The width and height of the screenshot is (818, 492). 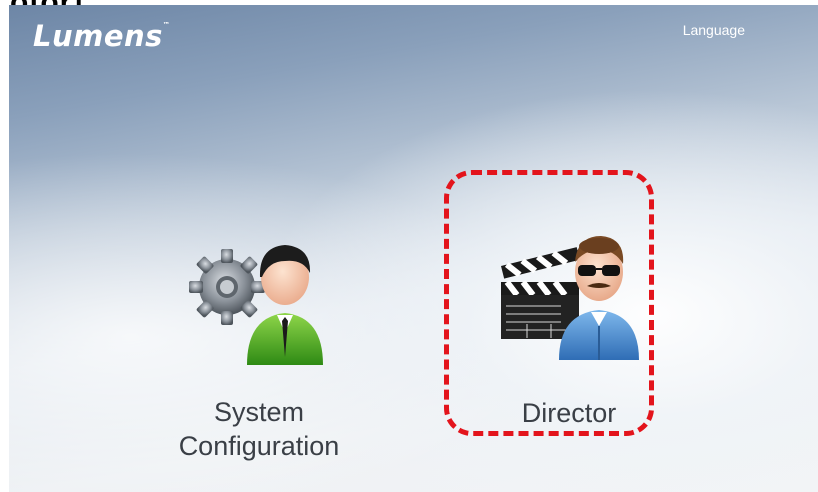 I want to click on system-configuration-tile: System Configuration, so click(x=261, y=345).